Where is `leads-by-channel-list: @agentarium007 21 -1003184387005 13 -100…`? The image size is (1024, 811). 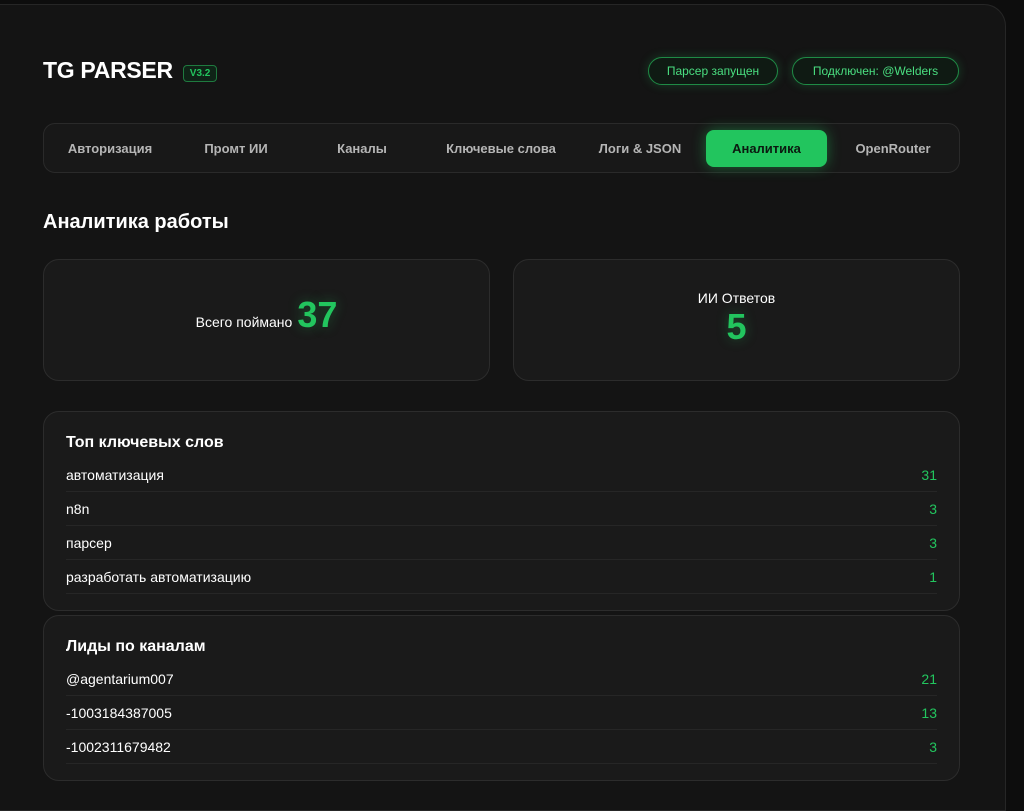
leads-by-channel-list: @agentarium007 21 -1003184387005 13 -100… is located at coordinates (501, 713).